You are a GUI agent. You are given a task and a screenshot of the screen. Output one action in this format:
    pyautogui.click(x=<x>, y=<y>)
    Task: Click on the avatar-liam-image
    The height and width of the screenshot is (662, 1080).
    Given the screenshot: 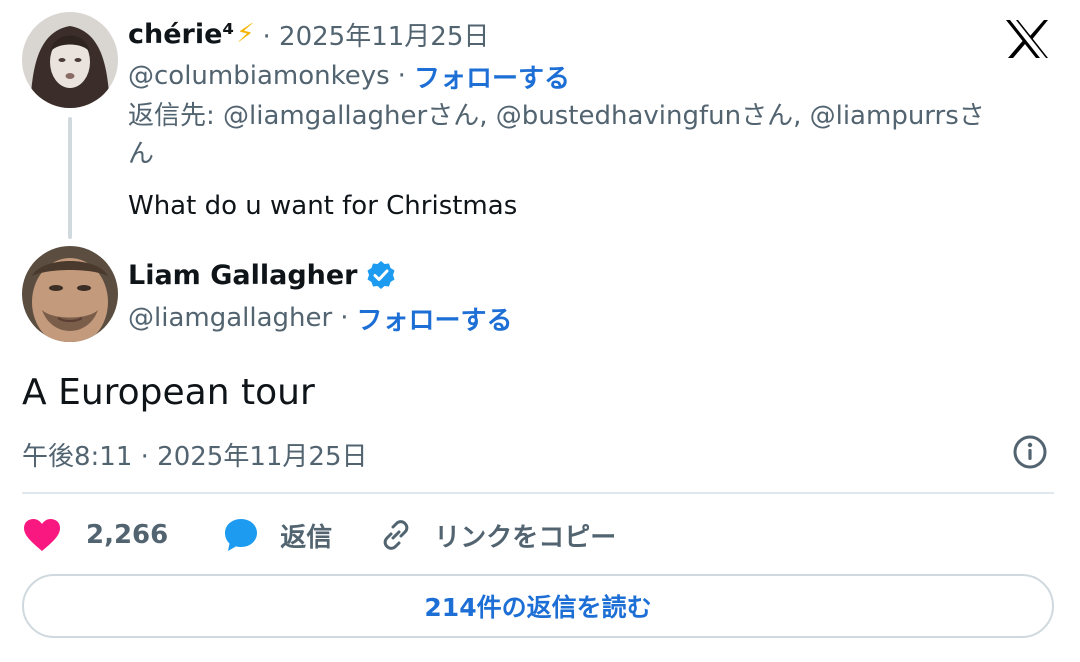 What is the action you would take?
    pyautogui.click(x=70, y=294)
    